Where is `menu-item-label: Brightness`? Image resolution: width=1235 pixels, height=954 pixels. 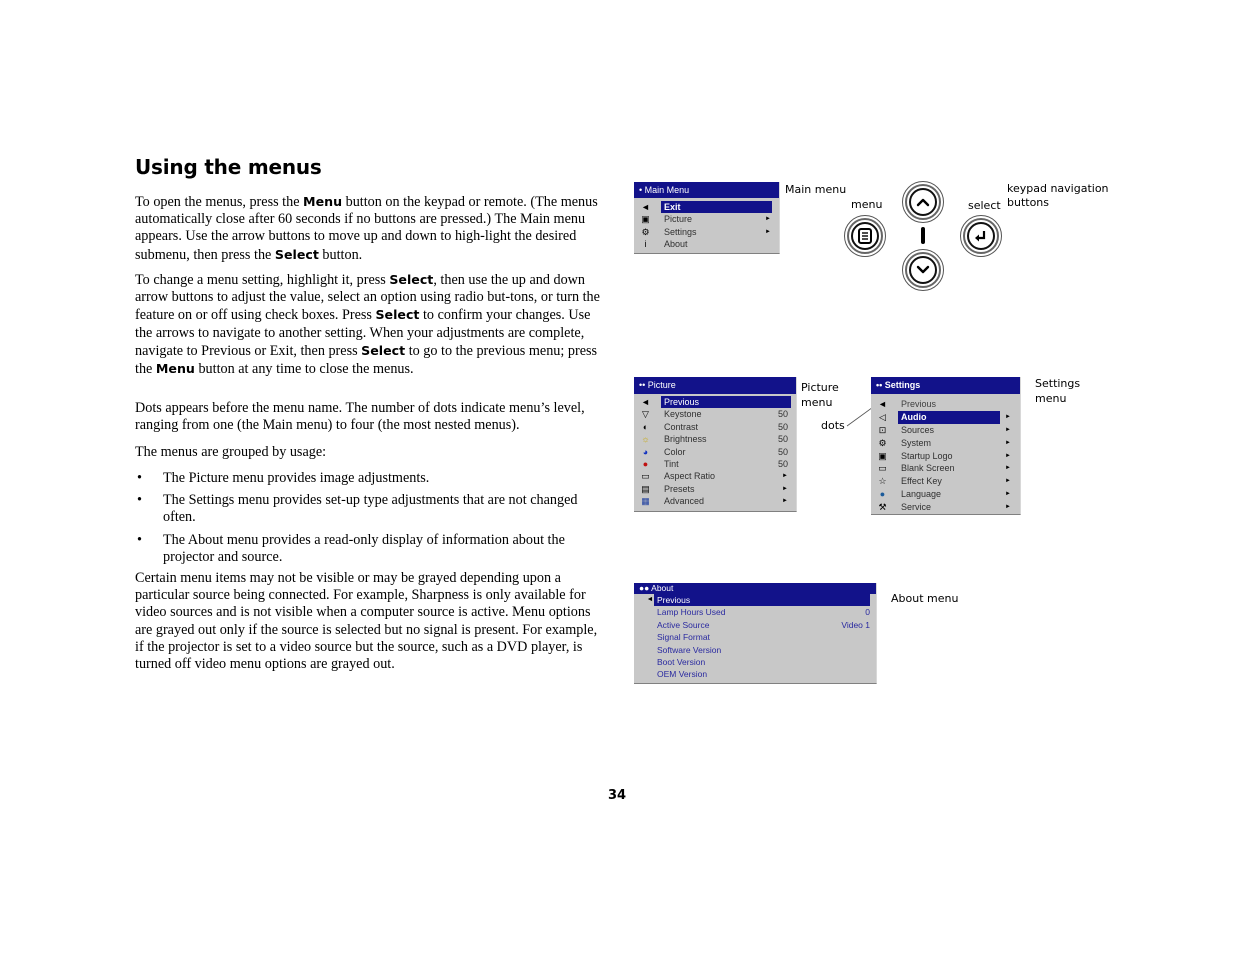 menu-item-label: Brightness is located at coordinates (685, 439).